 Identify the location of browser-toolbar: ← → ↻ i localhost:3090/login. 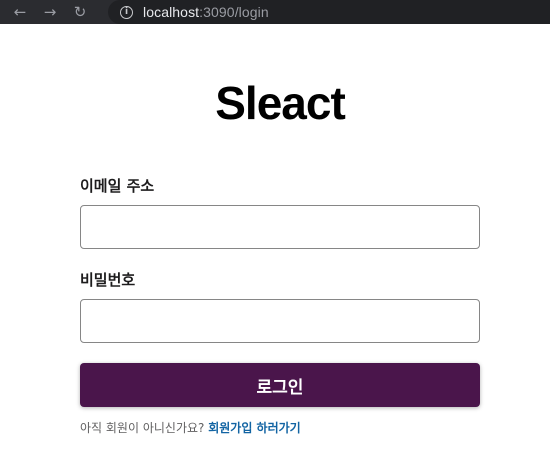
(275, 12).